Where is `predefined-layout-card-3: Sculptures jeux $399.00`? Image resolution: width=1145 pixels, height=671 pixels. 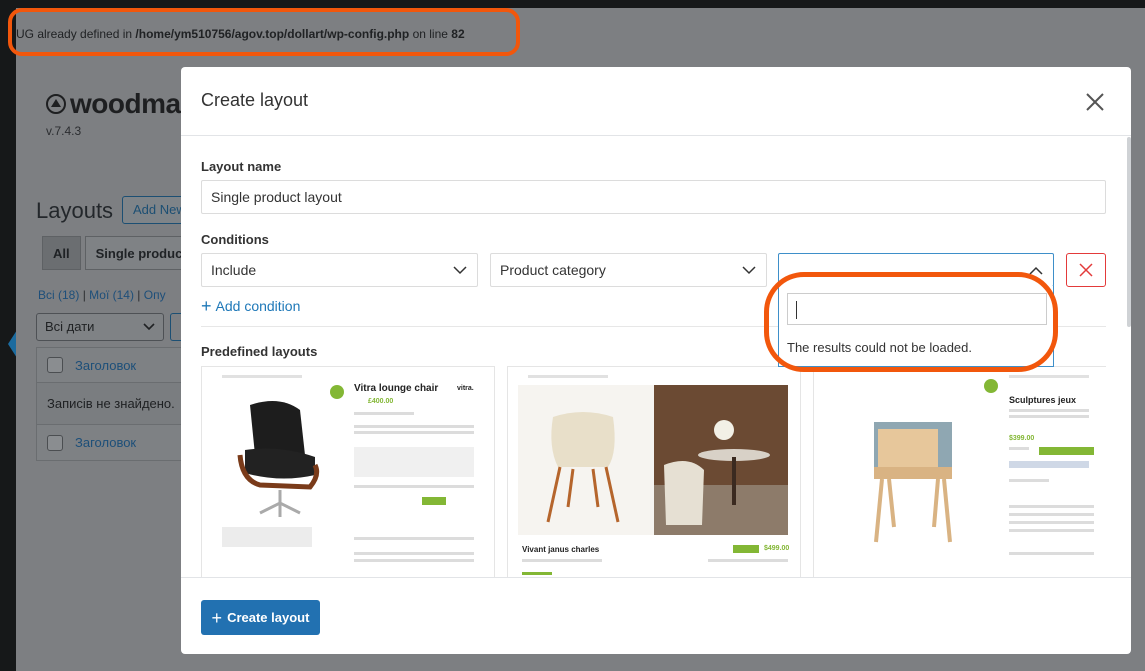 predefined-layout-card-3: Sculptures jeux $399.00 is located at coordinates (959, 471).